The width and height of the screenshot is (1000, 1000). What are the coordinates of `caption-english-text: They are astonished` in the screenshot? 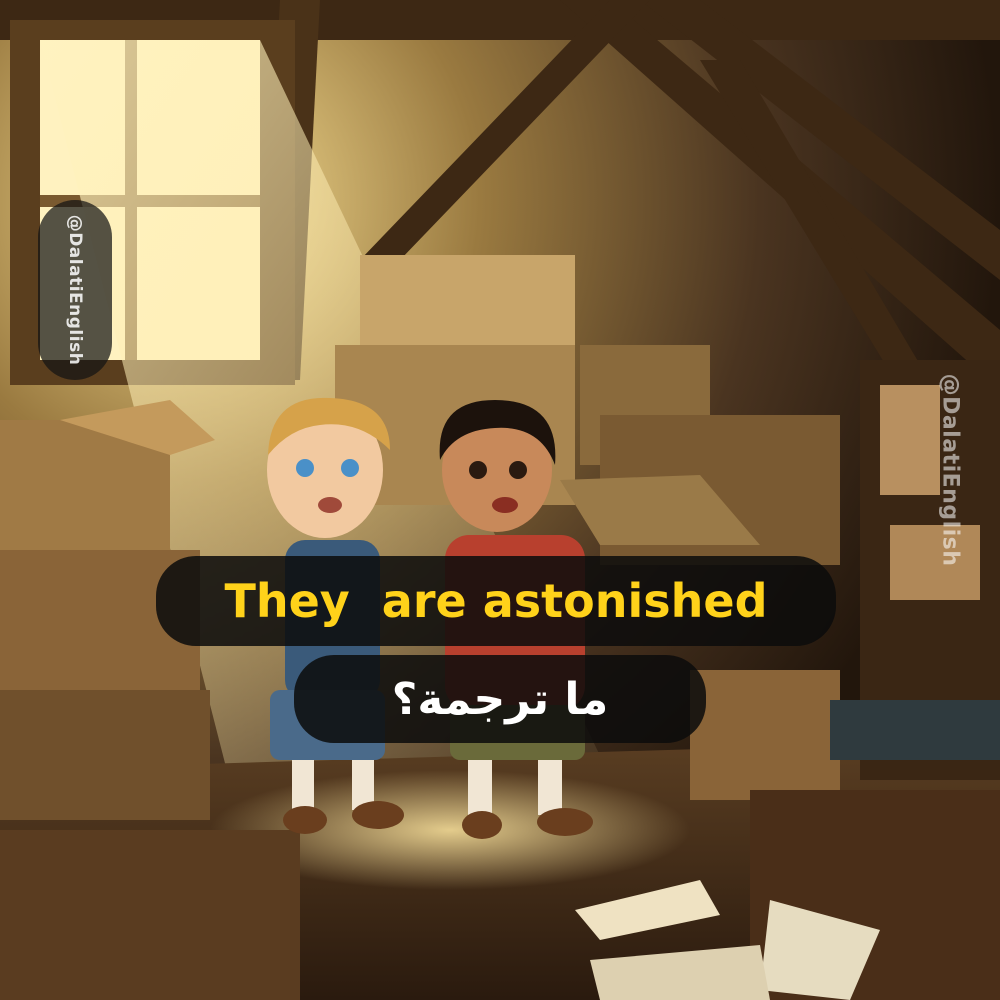 It's located at (496, 601).